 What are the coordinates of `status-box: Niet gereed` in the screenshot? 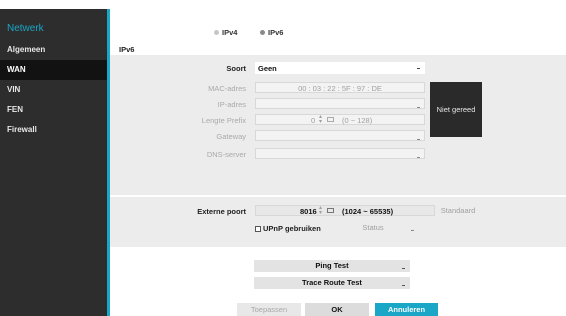 It's located at (456, 109).